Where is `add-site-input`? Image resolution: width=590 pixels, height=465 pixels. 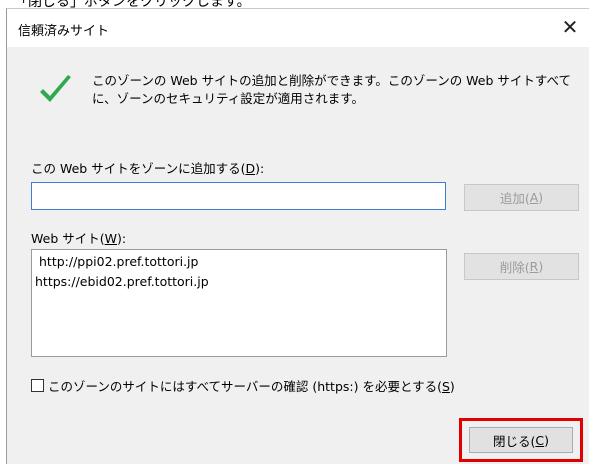 add-site-input is located at coordinates (238, 196).